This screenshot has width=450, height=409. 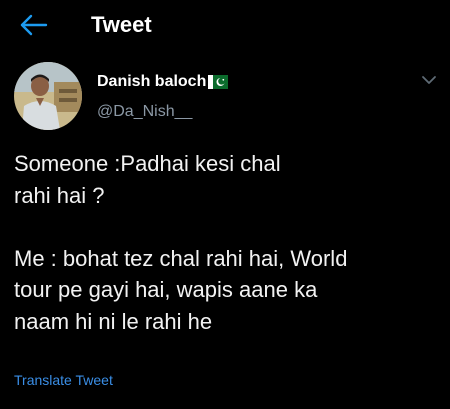 What do you see at coordinates (144, 112) in the screenshot?
I see `author-handle: @Da_Nish__` at bounding box center [144, 112].